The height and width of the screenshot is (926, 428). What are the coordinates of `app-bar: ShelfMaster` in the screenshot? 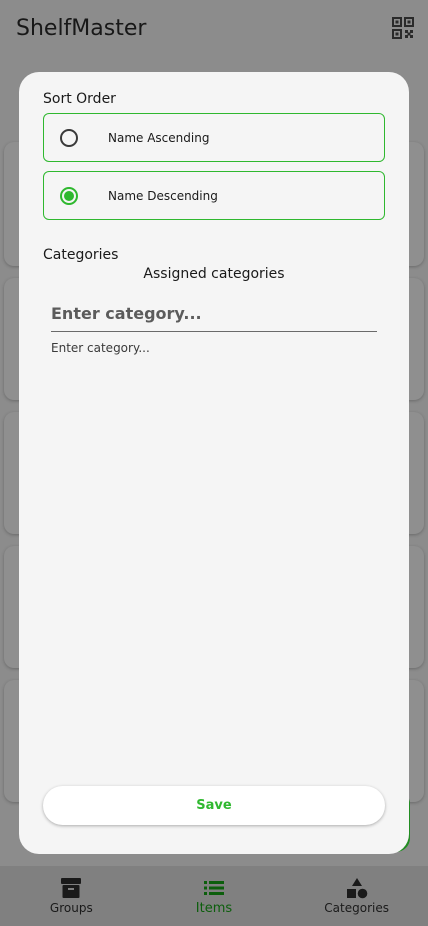 It's located at (214, 28).